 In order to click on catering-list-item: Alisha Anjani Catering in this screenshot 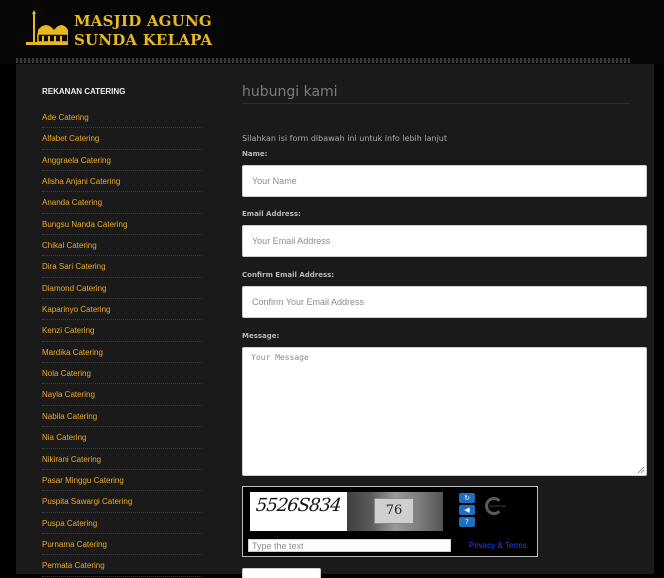, I will do `click(122, 182)`.